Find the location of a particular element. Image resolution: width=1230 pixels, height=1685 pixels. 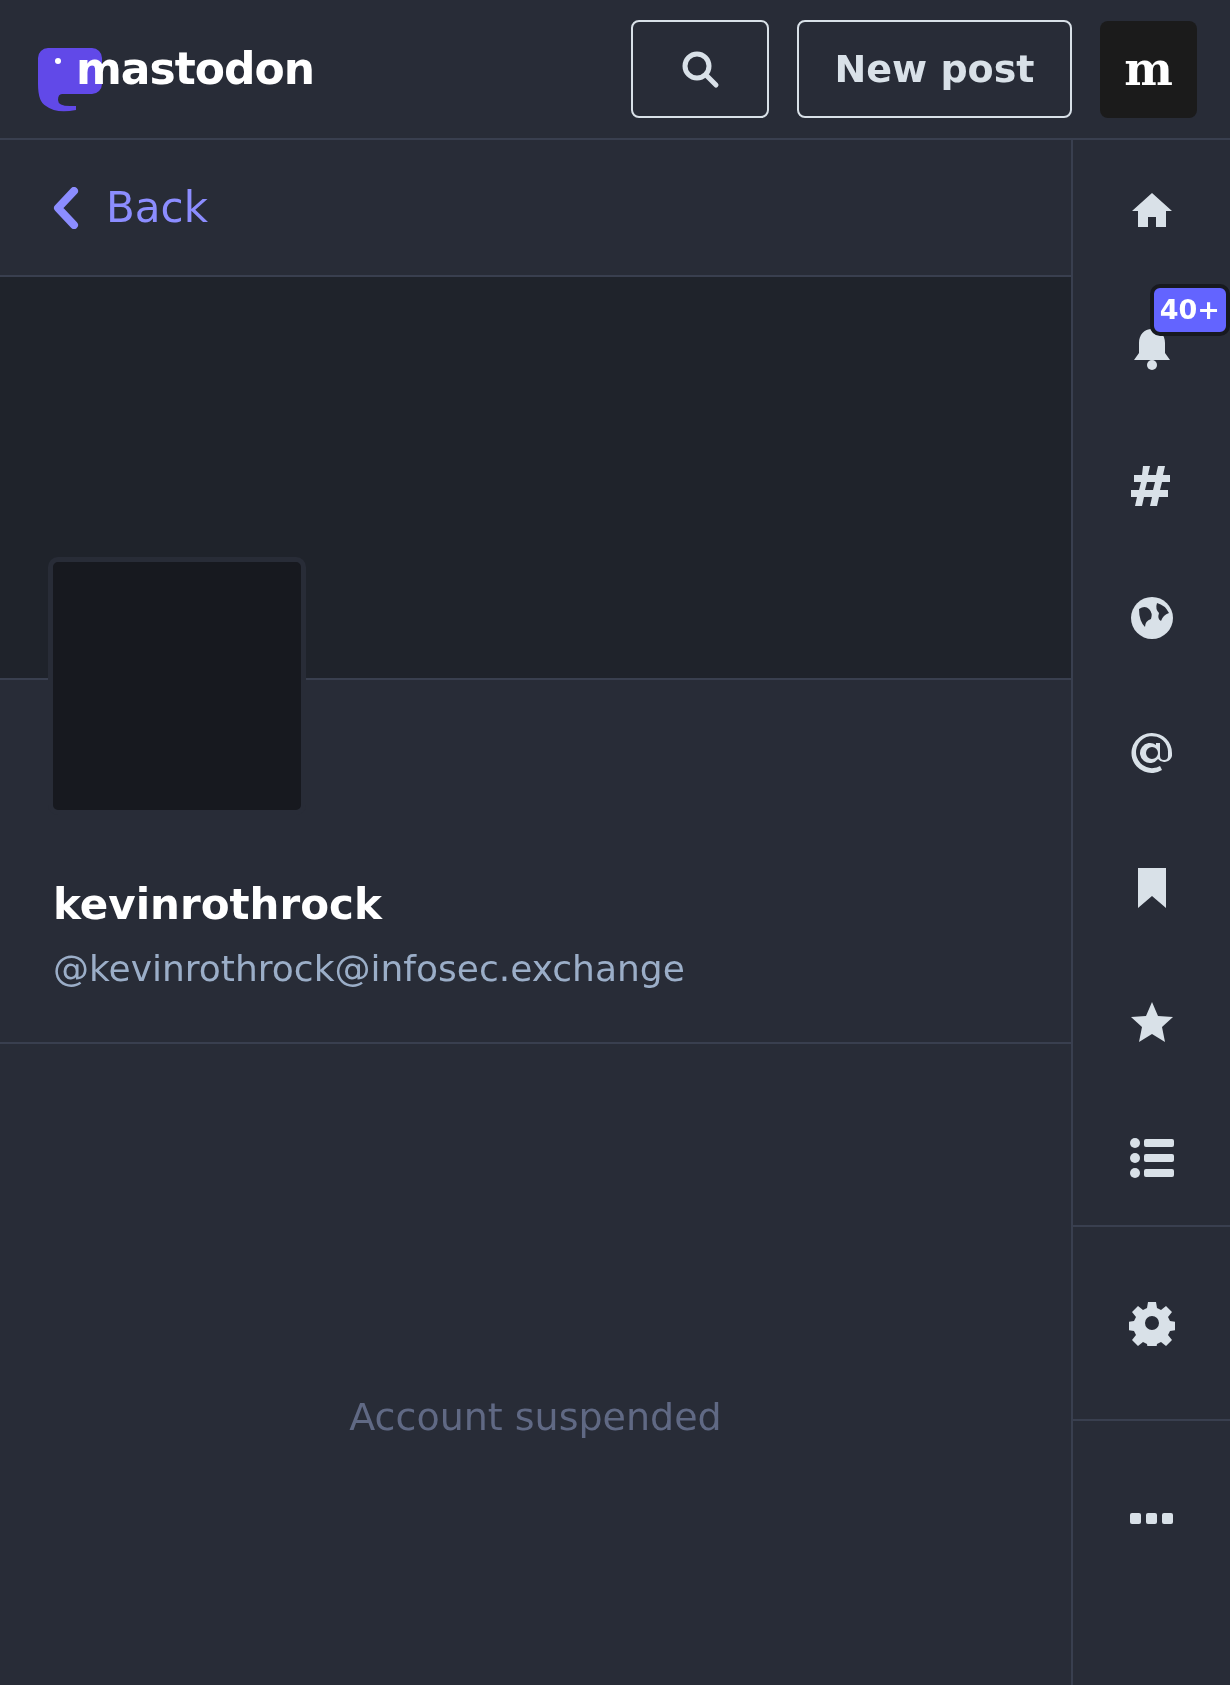

sidebar-globe-link is located at coordinates (1151, 617).